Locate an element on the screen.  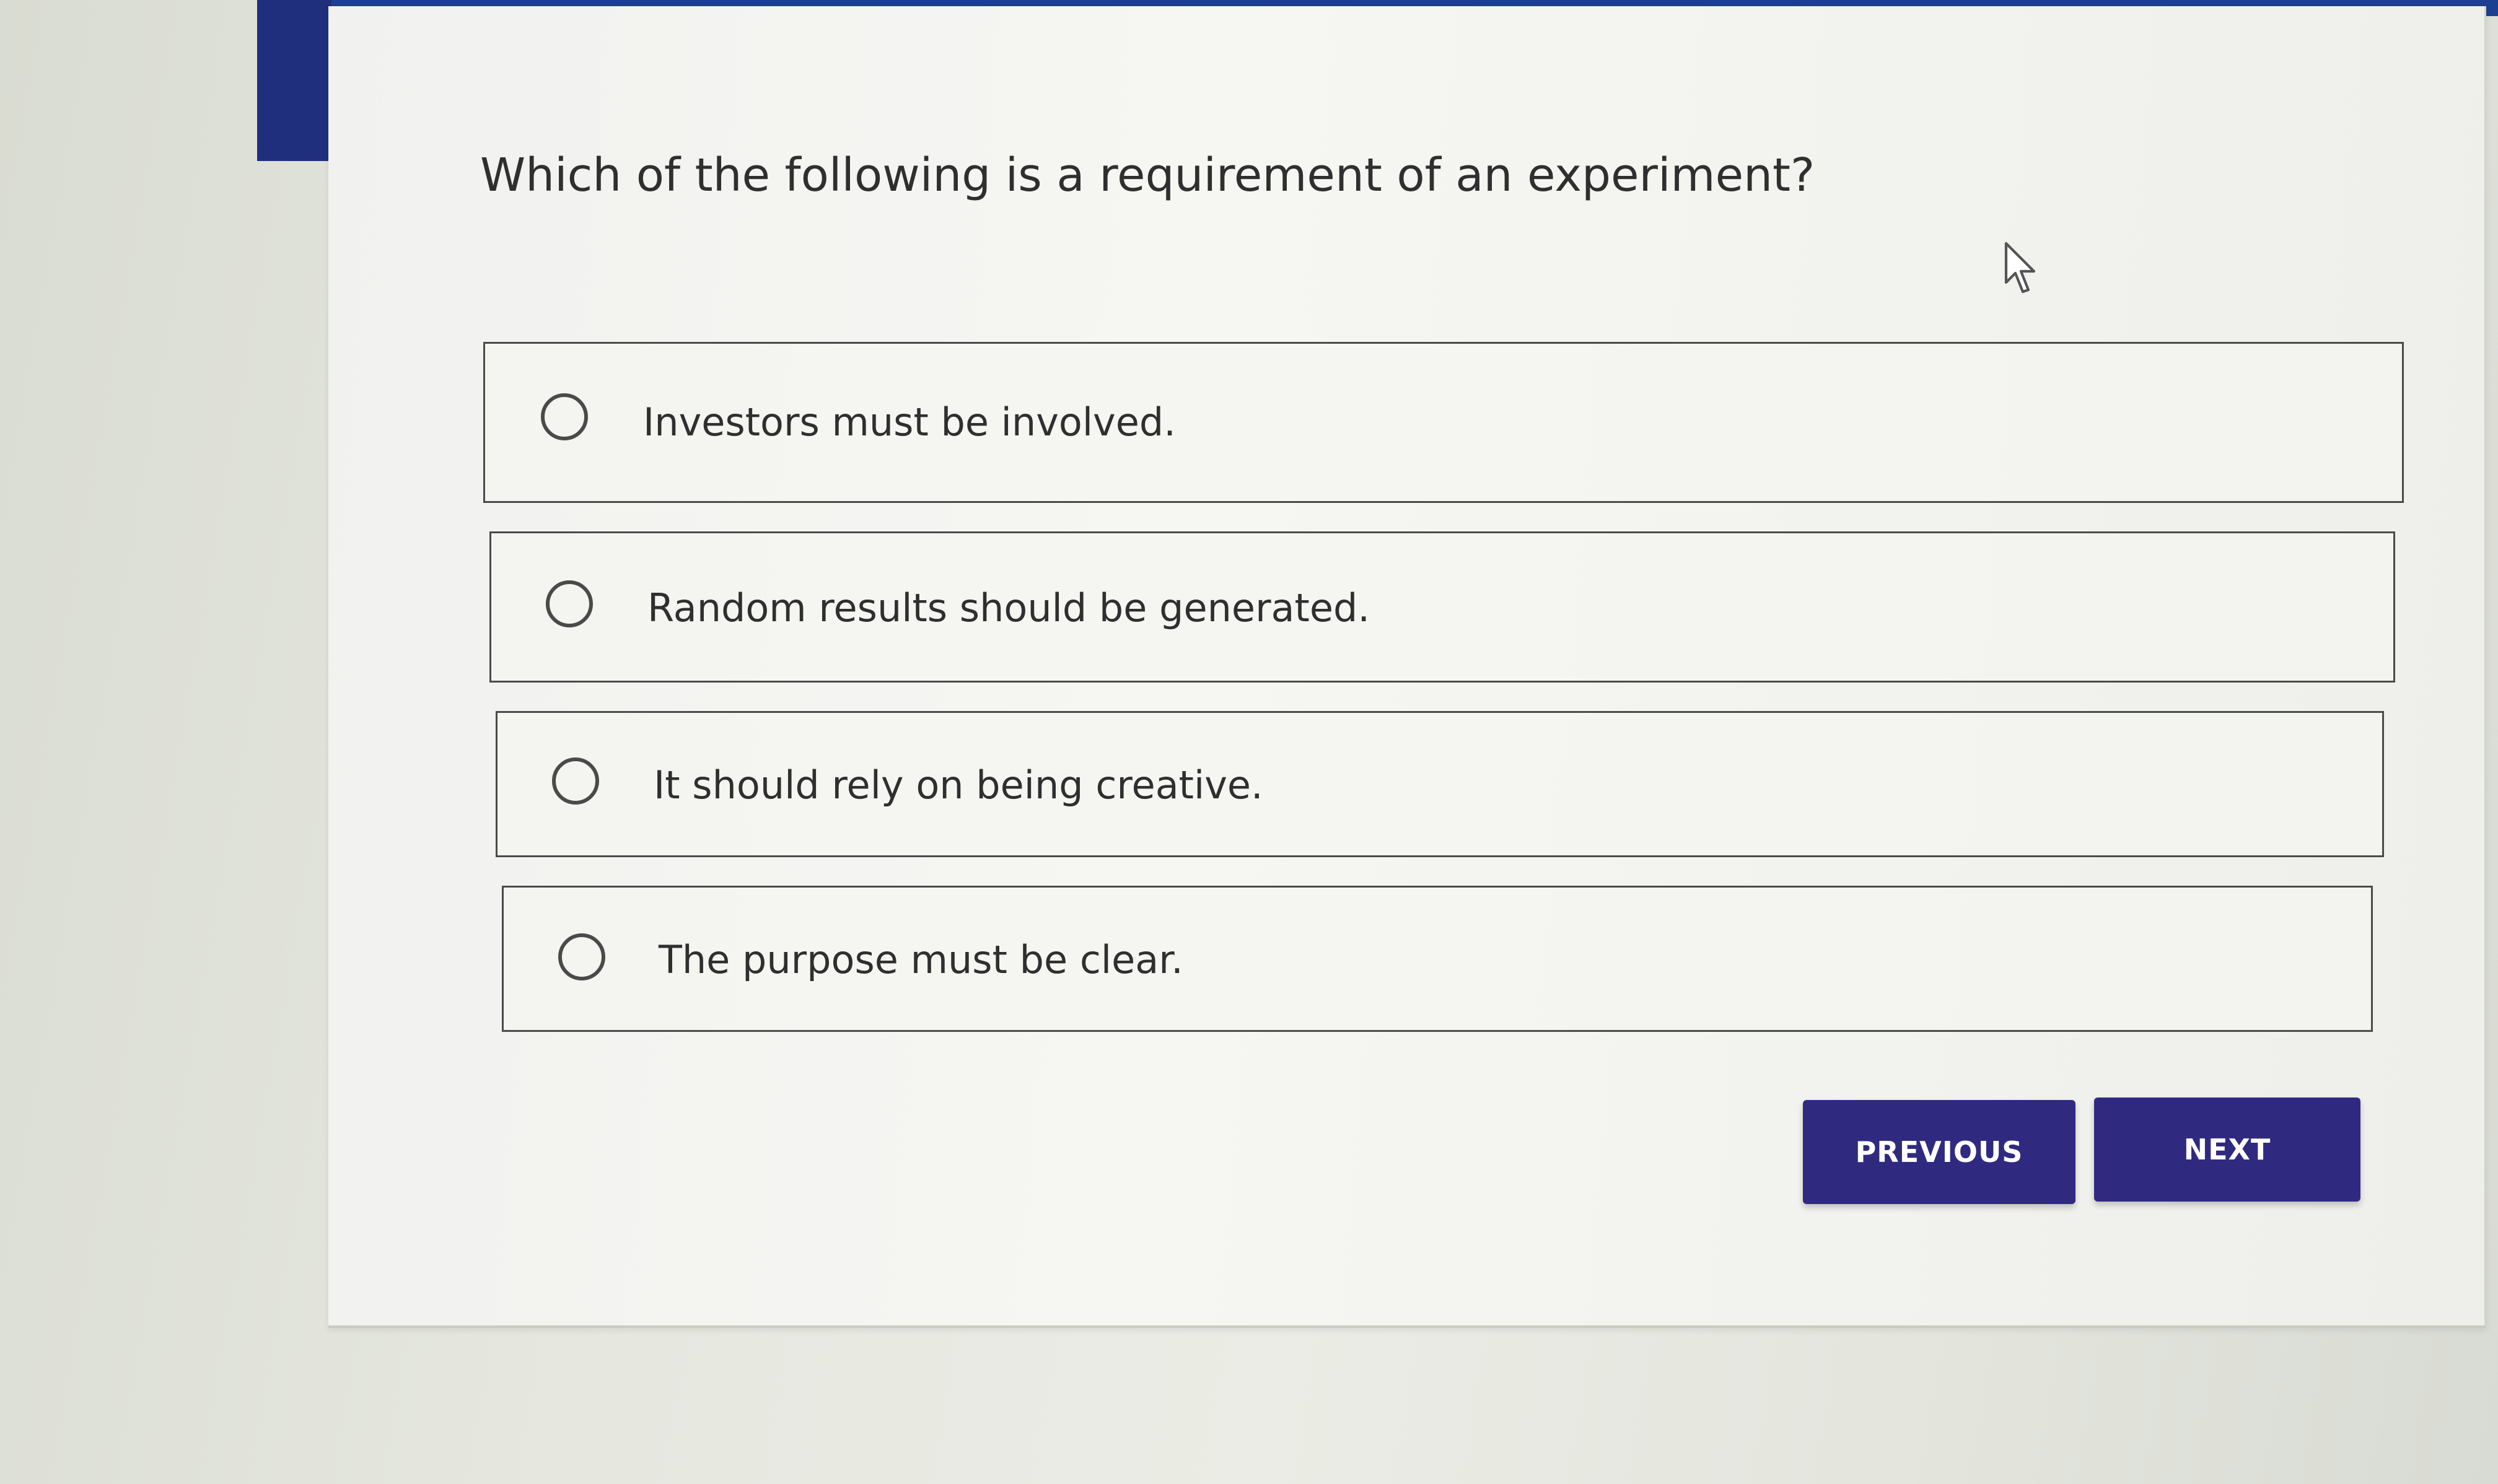
mouse-pointer-icon is located at coordinates (2020, 268).